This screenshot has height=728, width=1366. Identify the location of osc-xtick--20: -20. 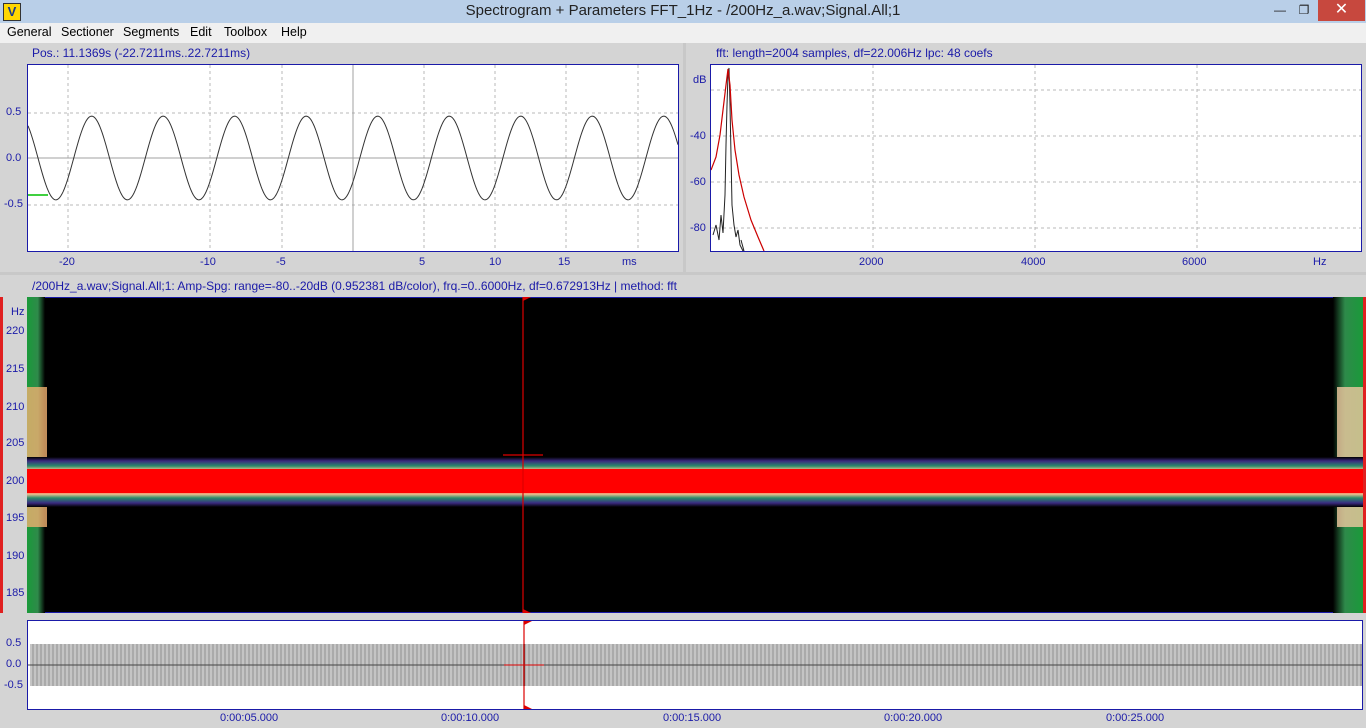
(67, 262).